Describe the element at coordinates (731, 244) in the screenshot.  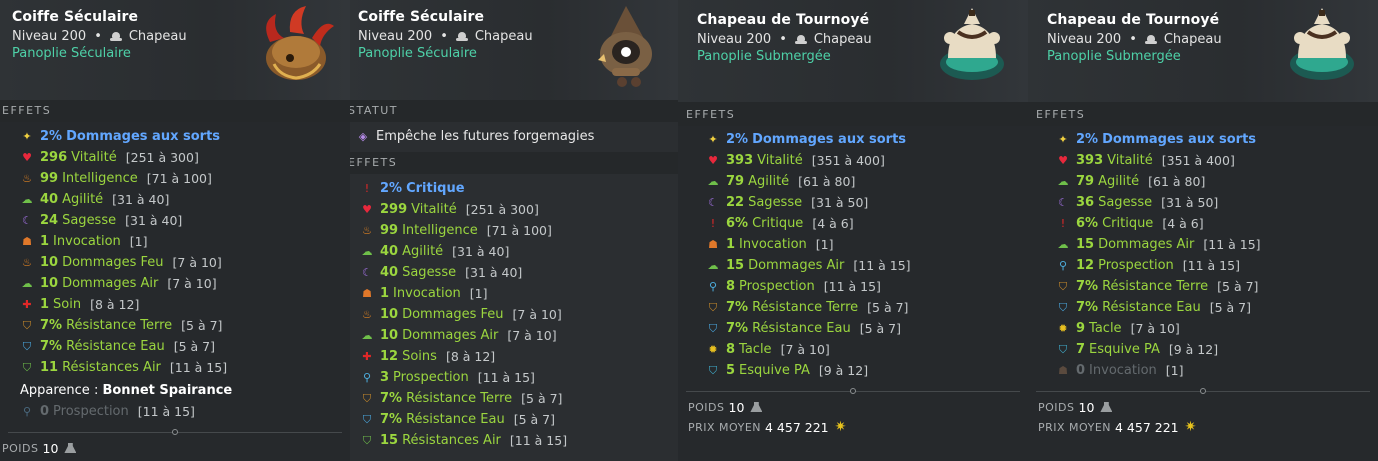
I see `effect-value: 1` at that location.